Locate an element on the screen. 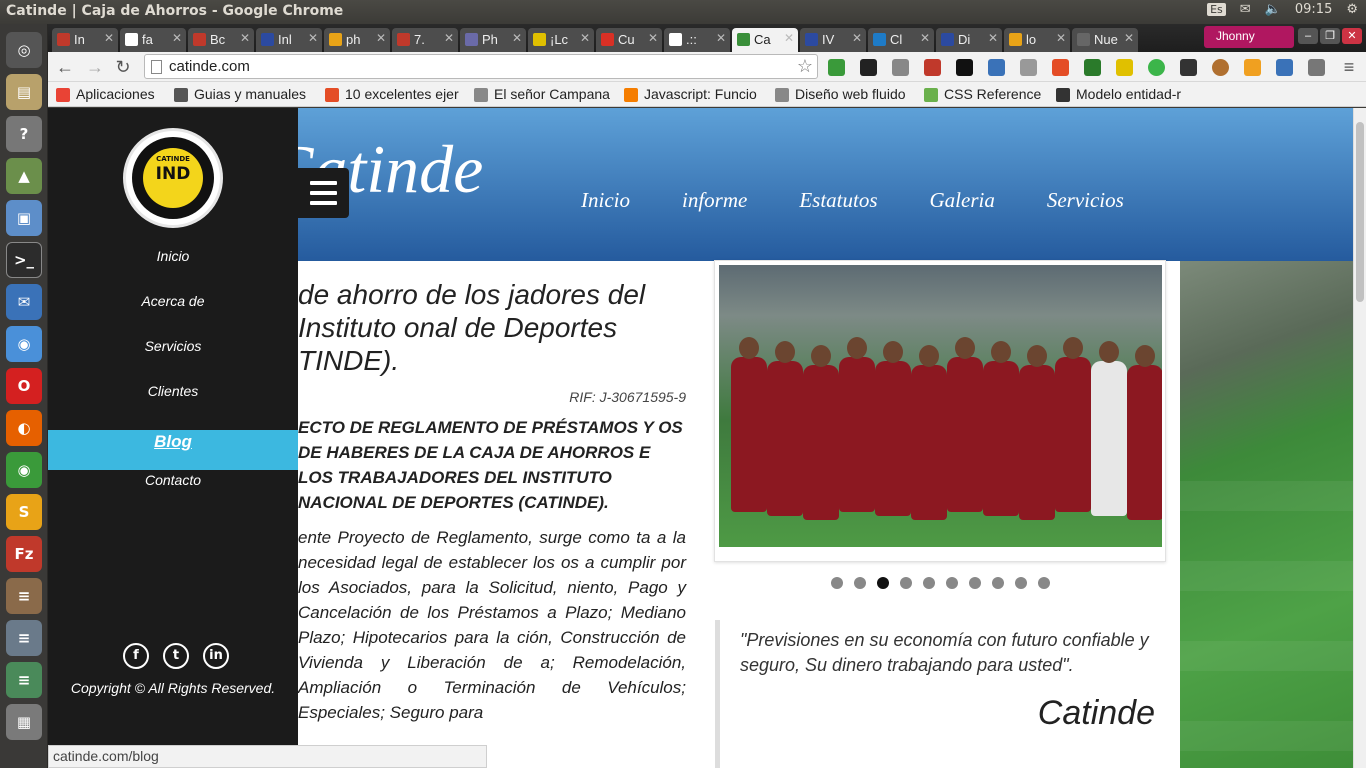 The image size is (1366, 768). css-extension-icon is located at coordinates (1188, 67).